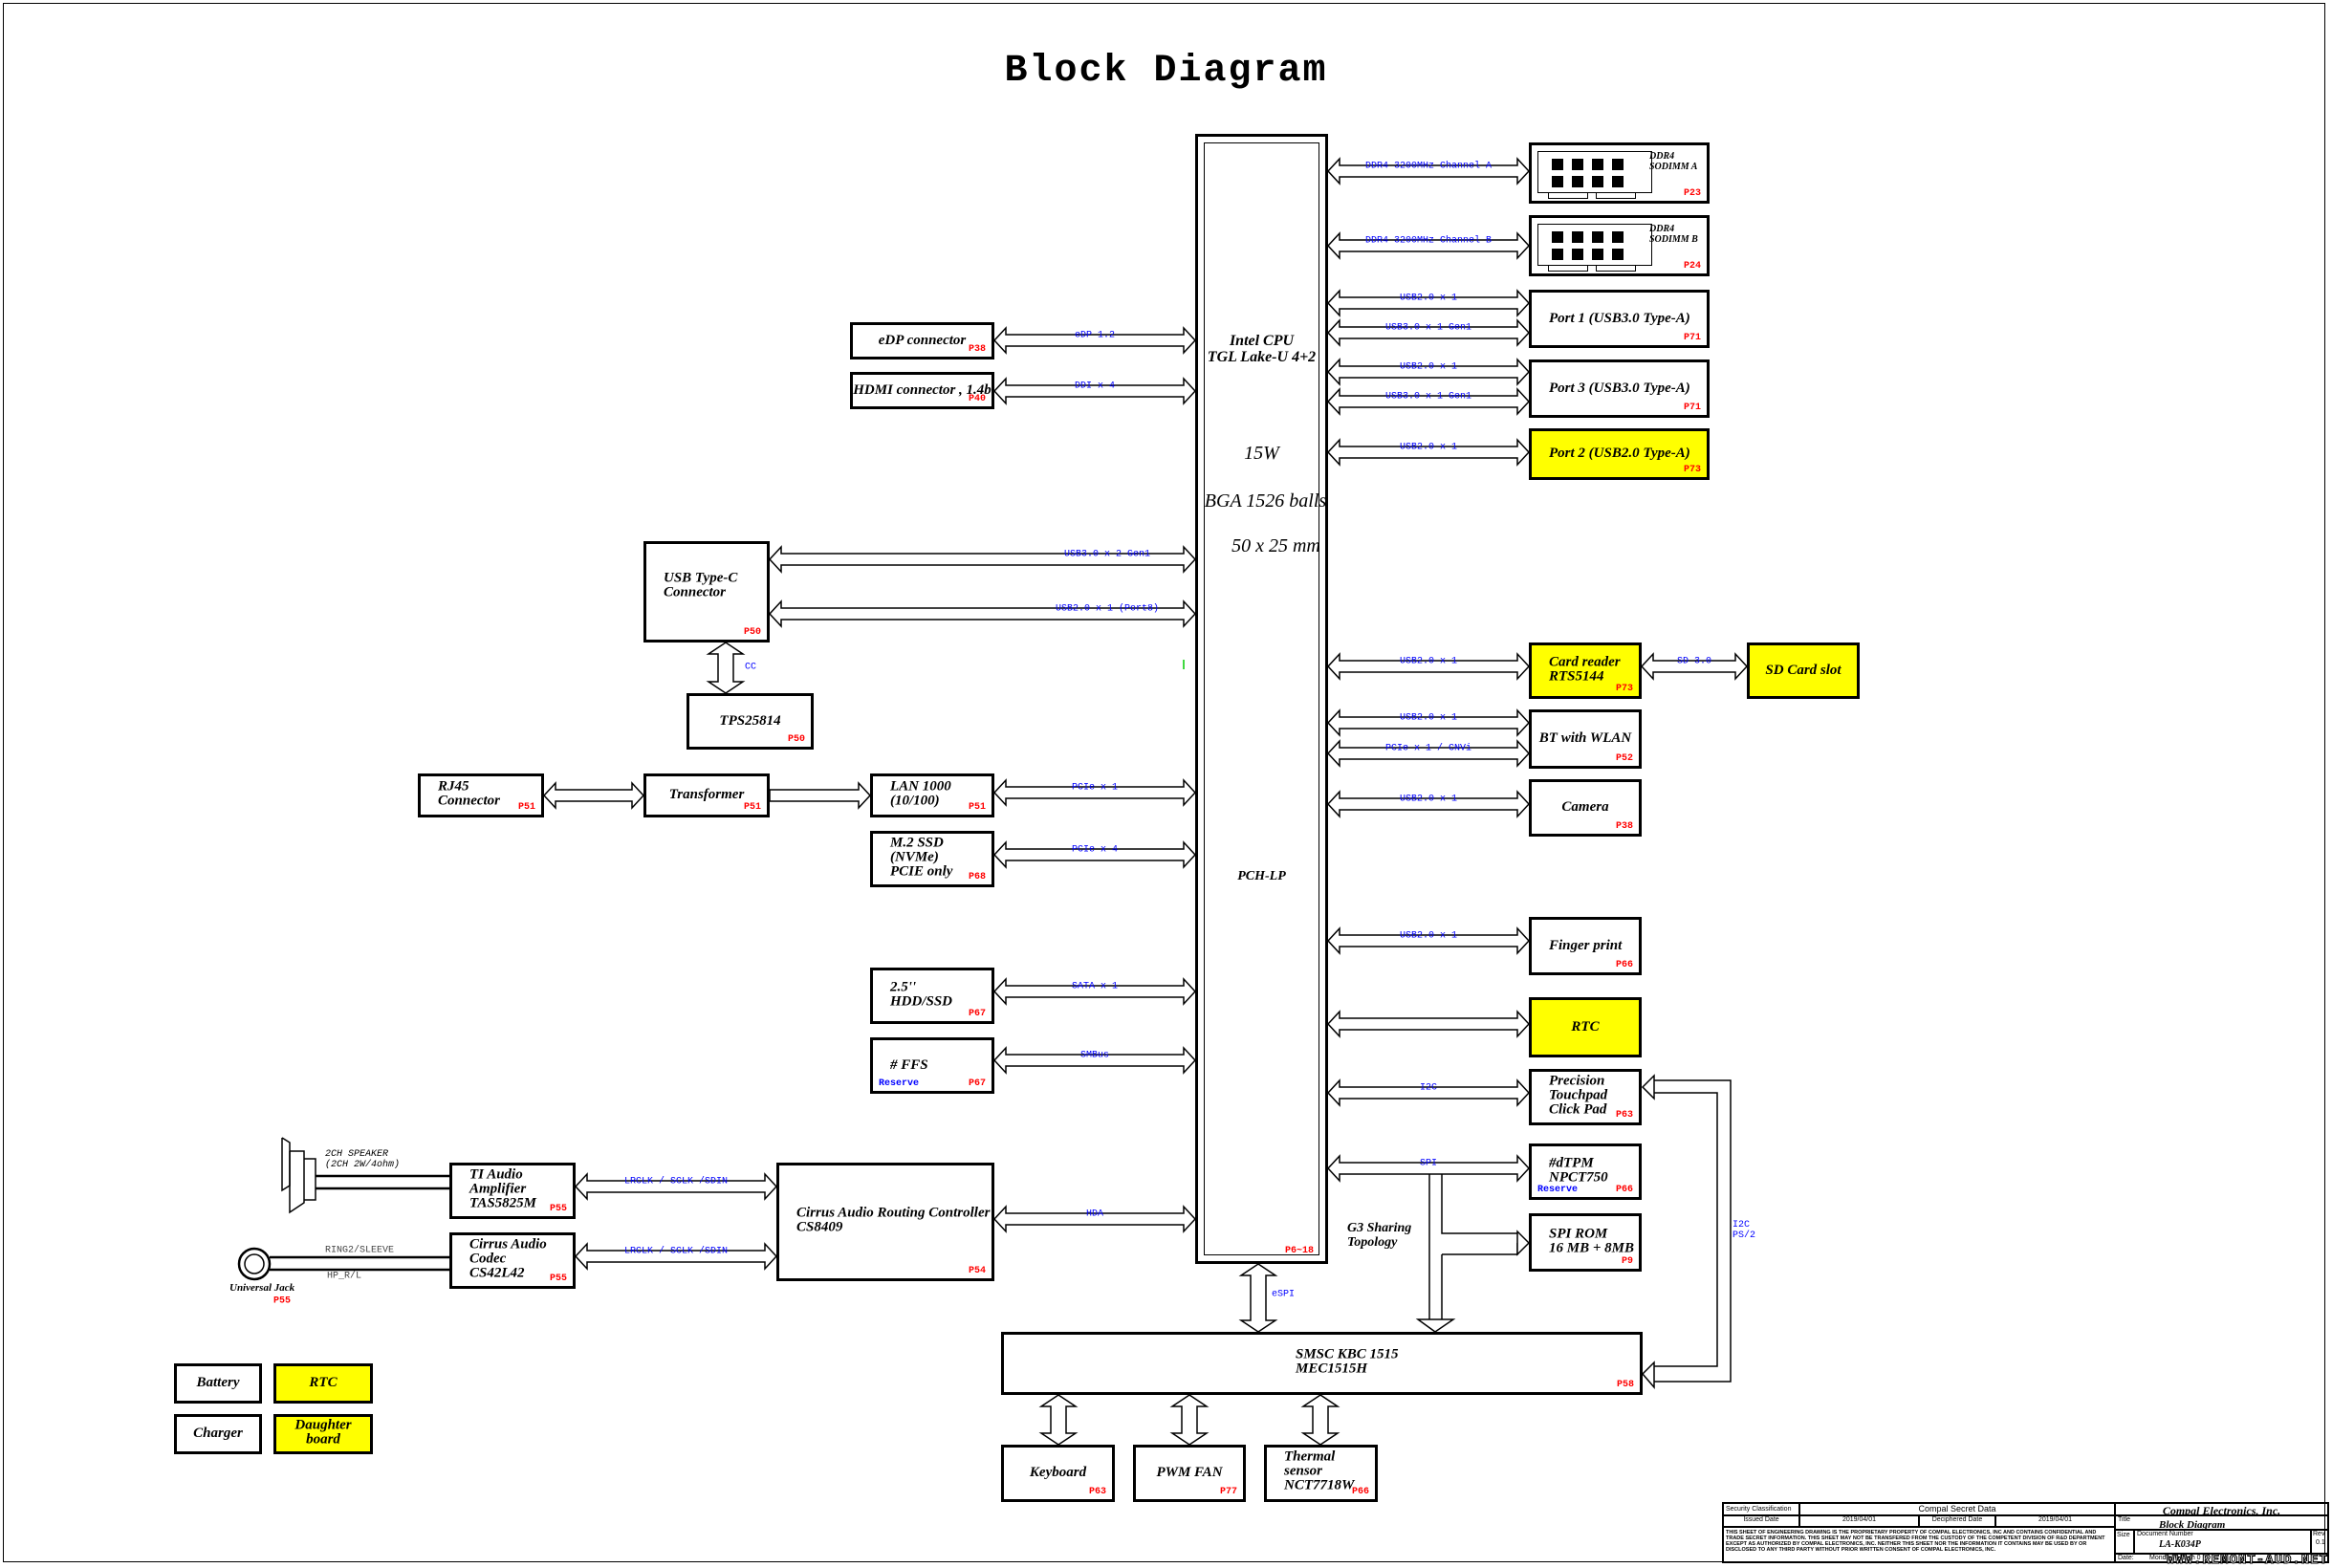 Image resolution: width=2332 pixels, height=1568 pixels. What do you see at coordinates (363, 1165) in the screenshot?
I see `speaker-spec-line: (2CH 2W/4ohm)` at bounding box center [363, 1165].